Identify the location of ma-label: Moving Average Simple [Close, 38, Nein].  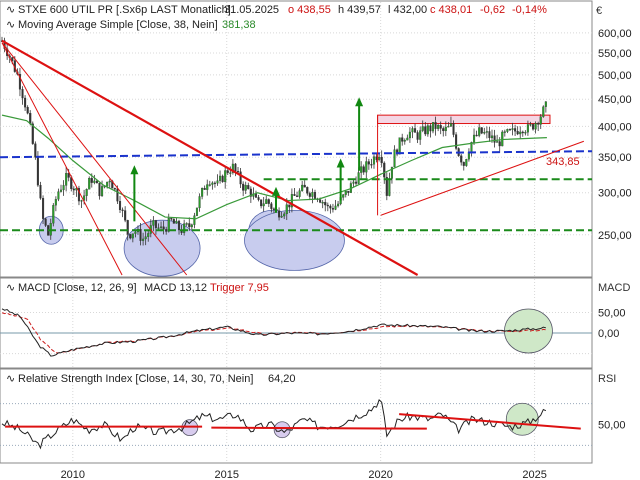
(118, 25).